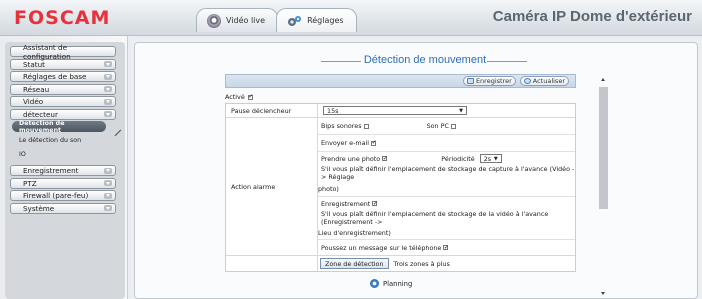  I want to click on chevron-up-icon, so click(108, 114).